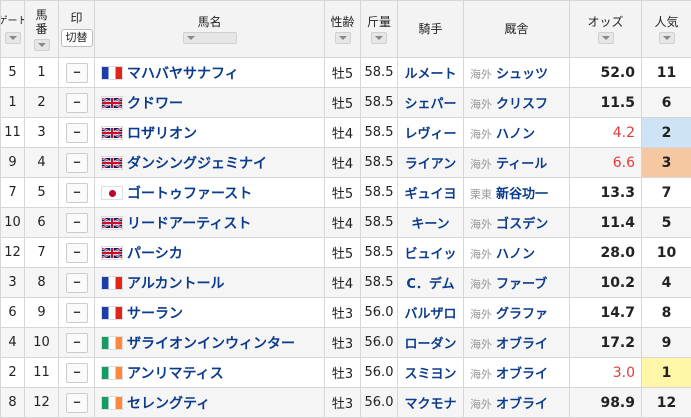  What do you see at coordinates (175, 284) in the screenshot?
I see `horse-name-link: アルカントール` at bounding box center [175, 284].